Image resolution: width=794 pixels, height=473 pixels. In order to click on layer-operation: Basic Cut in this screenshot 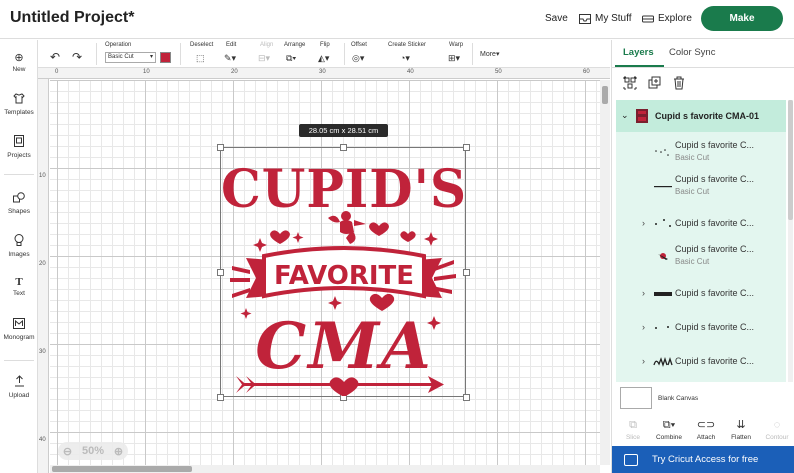, I will do `click(692, 261)`.